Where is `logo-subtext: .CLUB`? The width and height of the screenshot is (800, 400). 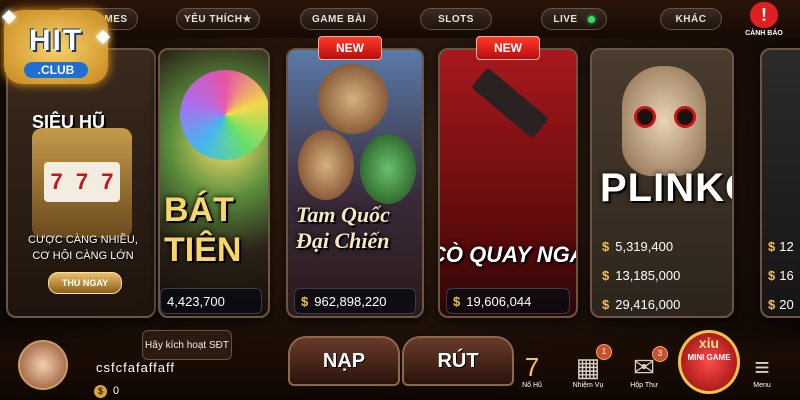
logo-subtext: .CLUB is located at coordinates (56, 70).